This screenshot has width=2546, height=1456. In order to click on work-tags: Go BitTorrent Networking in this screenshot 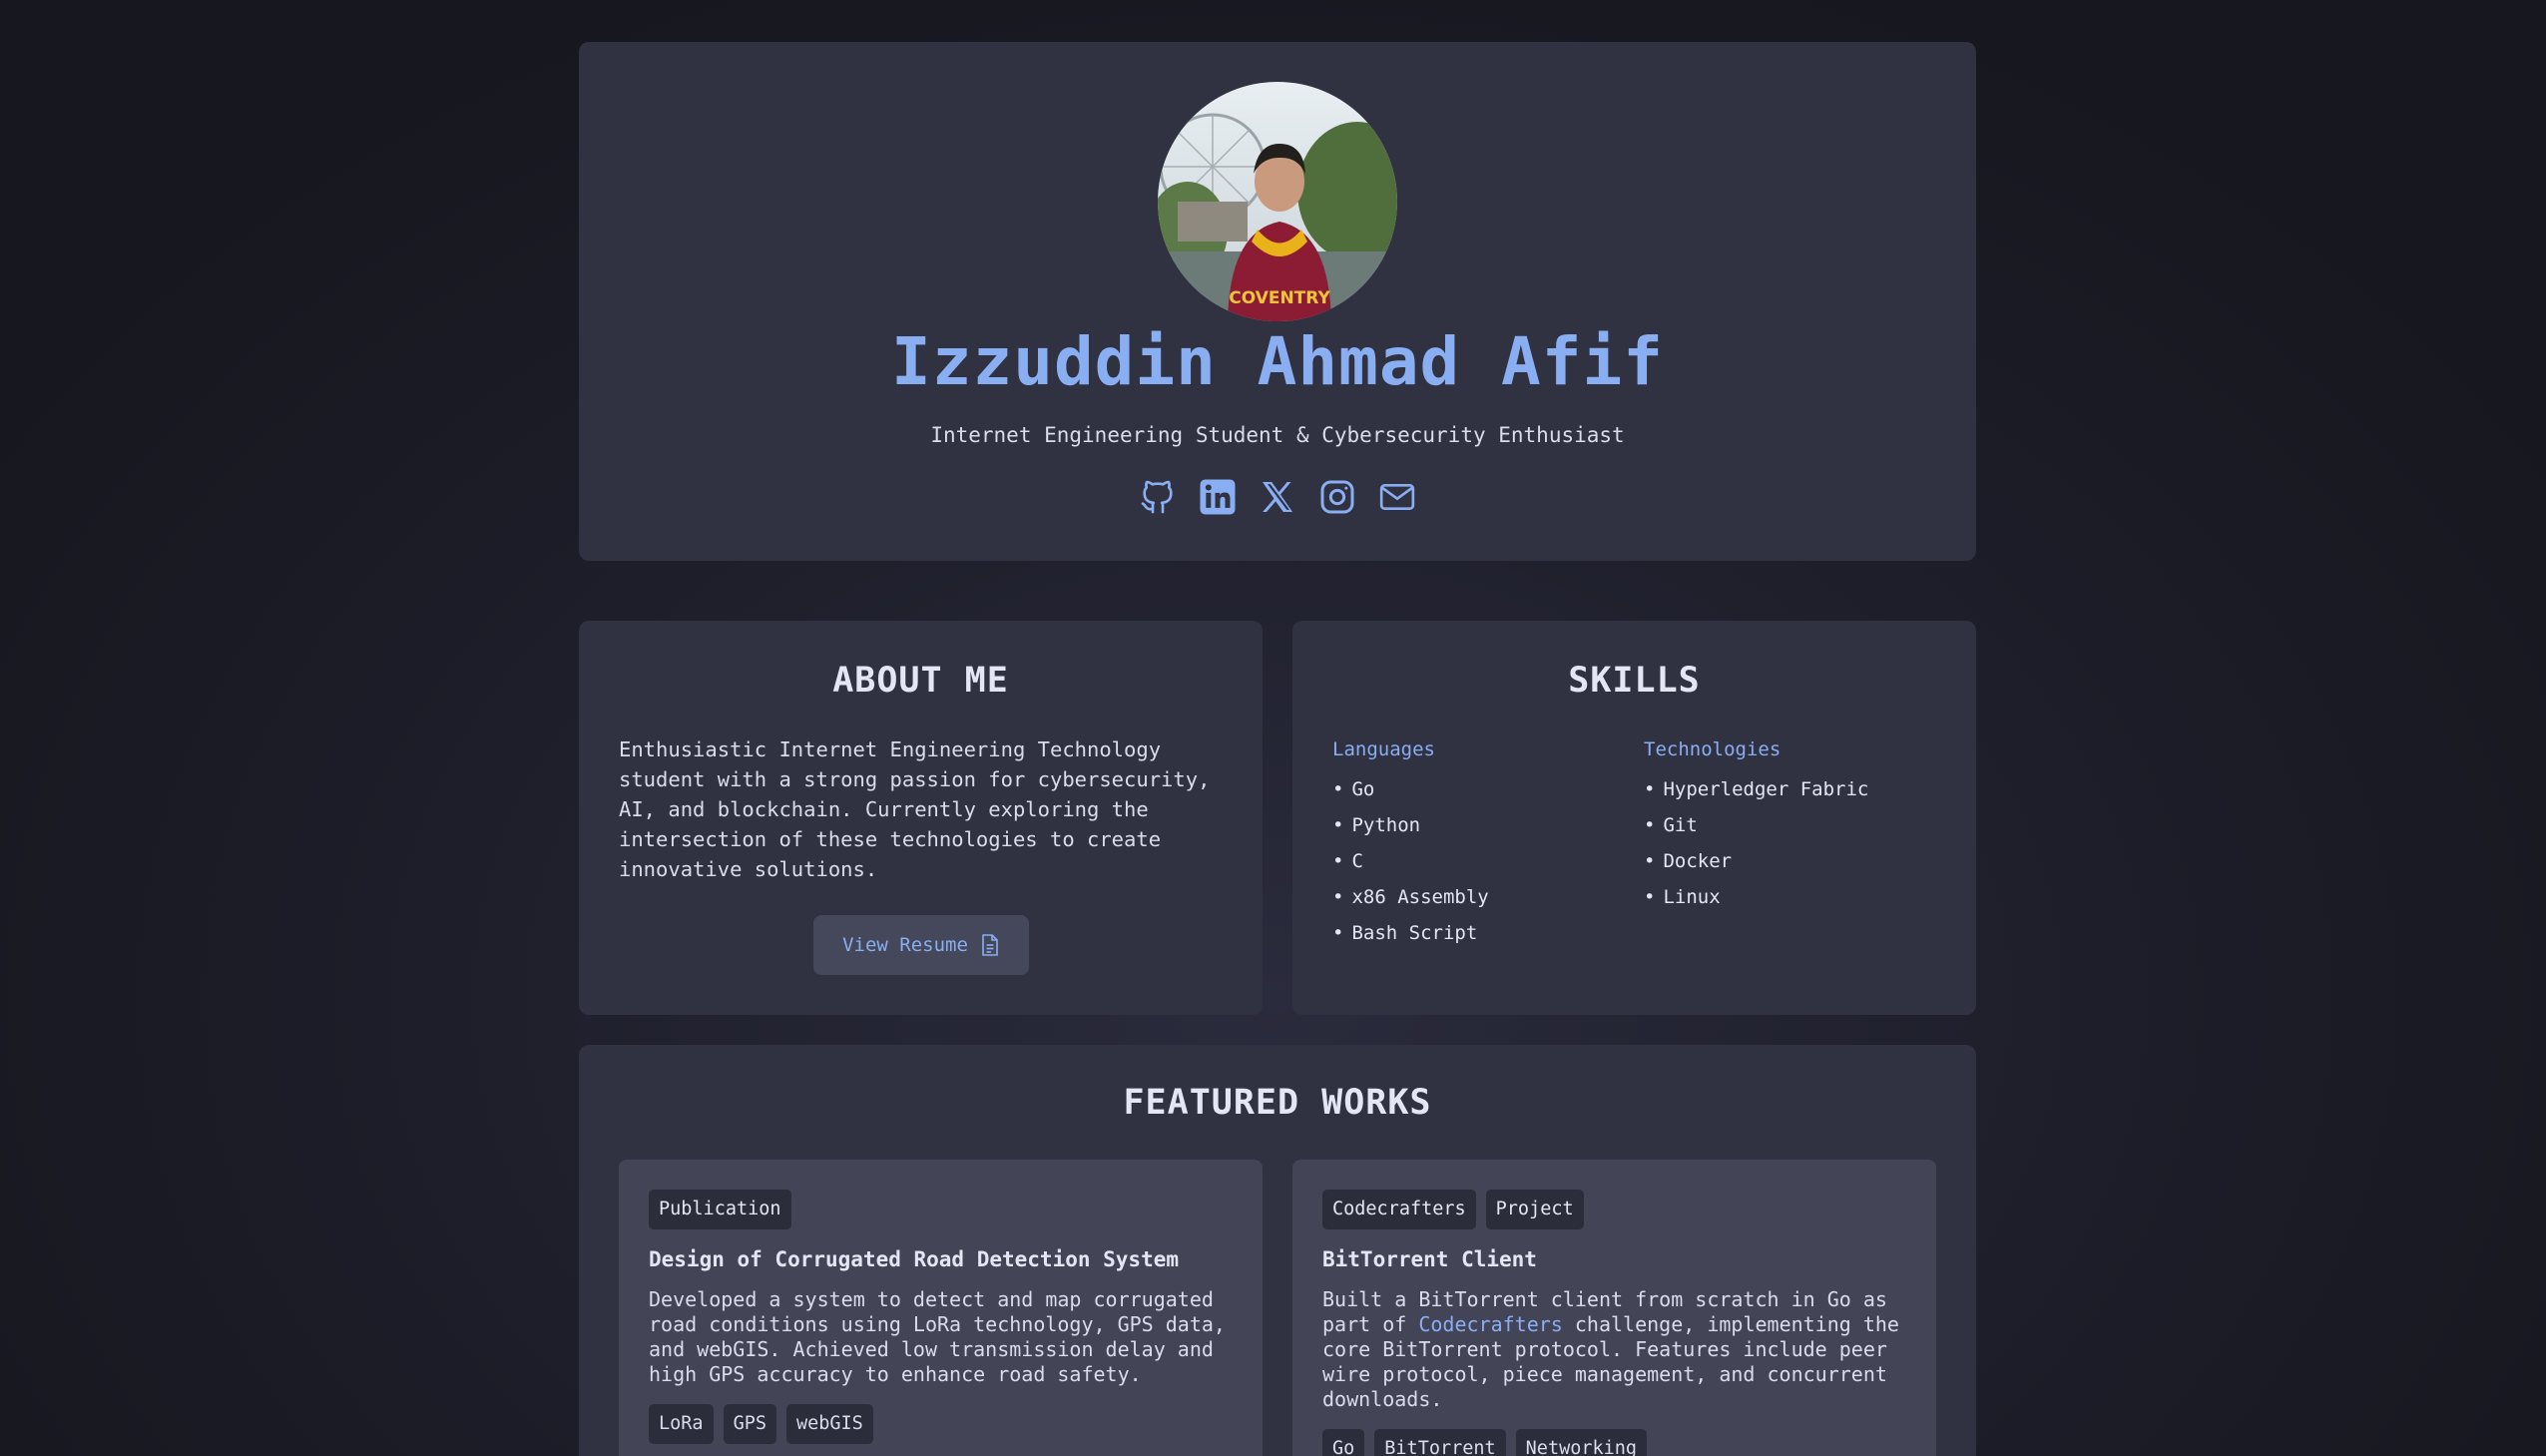, I will do `click(1485, 1442)`.